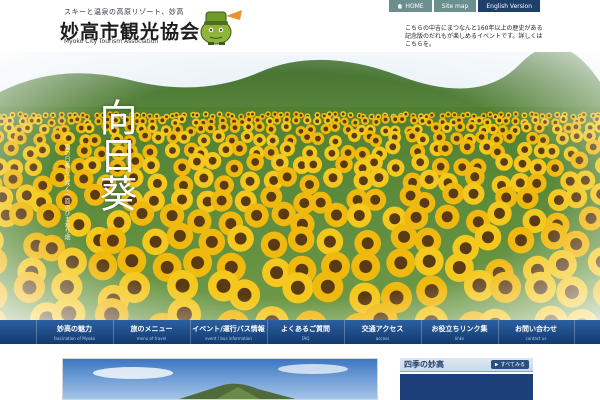 The image size is (600, 400). I want to click on nav-item-sublabel: event / bus information, so click(228, 338).